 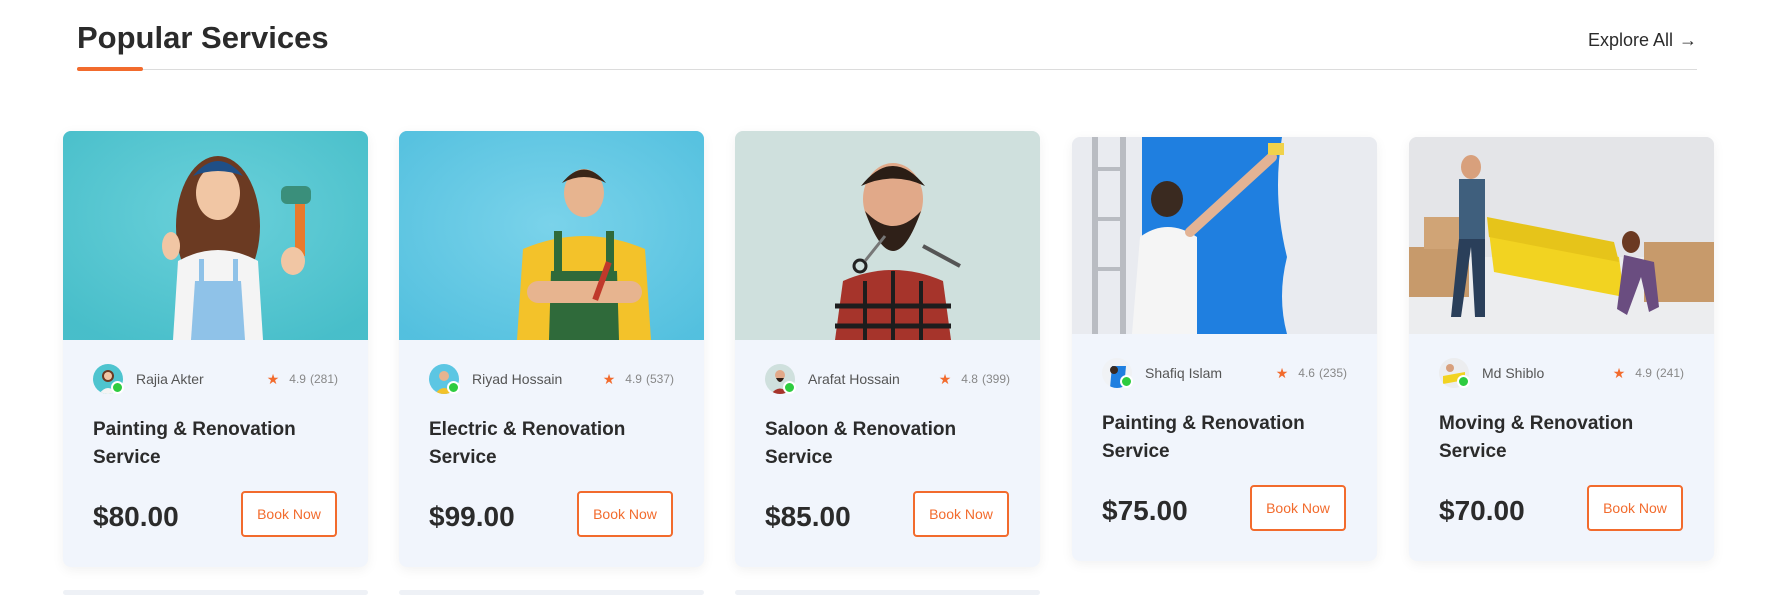 What do you see at coordinates (808, 516) in the screenshot?
I see `service-price: $85.00` at bounding box center [808, 516].